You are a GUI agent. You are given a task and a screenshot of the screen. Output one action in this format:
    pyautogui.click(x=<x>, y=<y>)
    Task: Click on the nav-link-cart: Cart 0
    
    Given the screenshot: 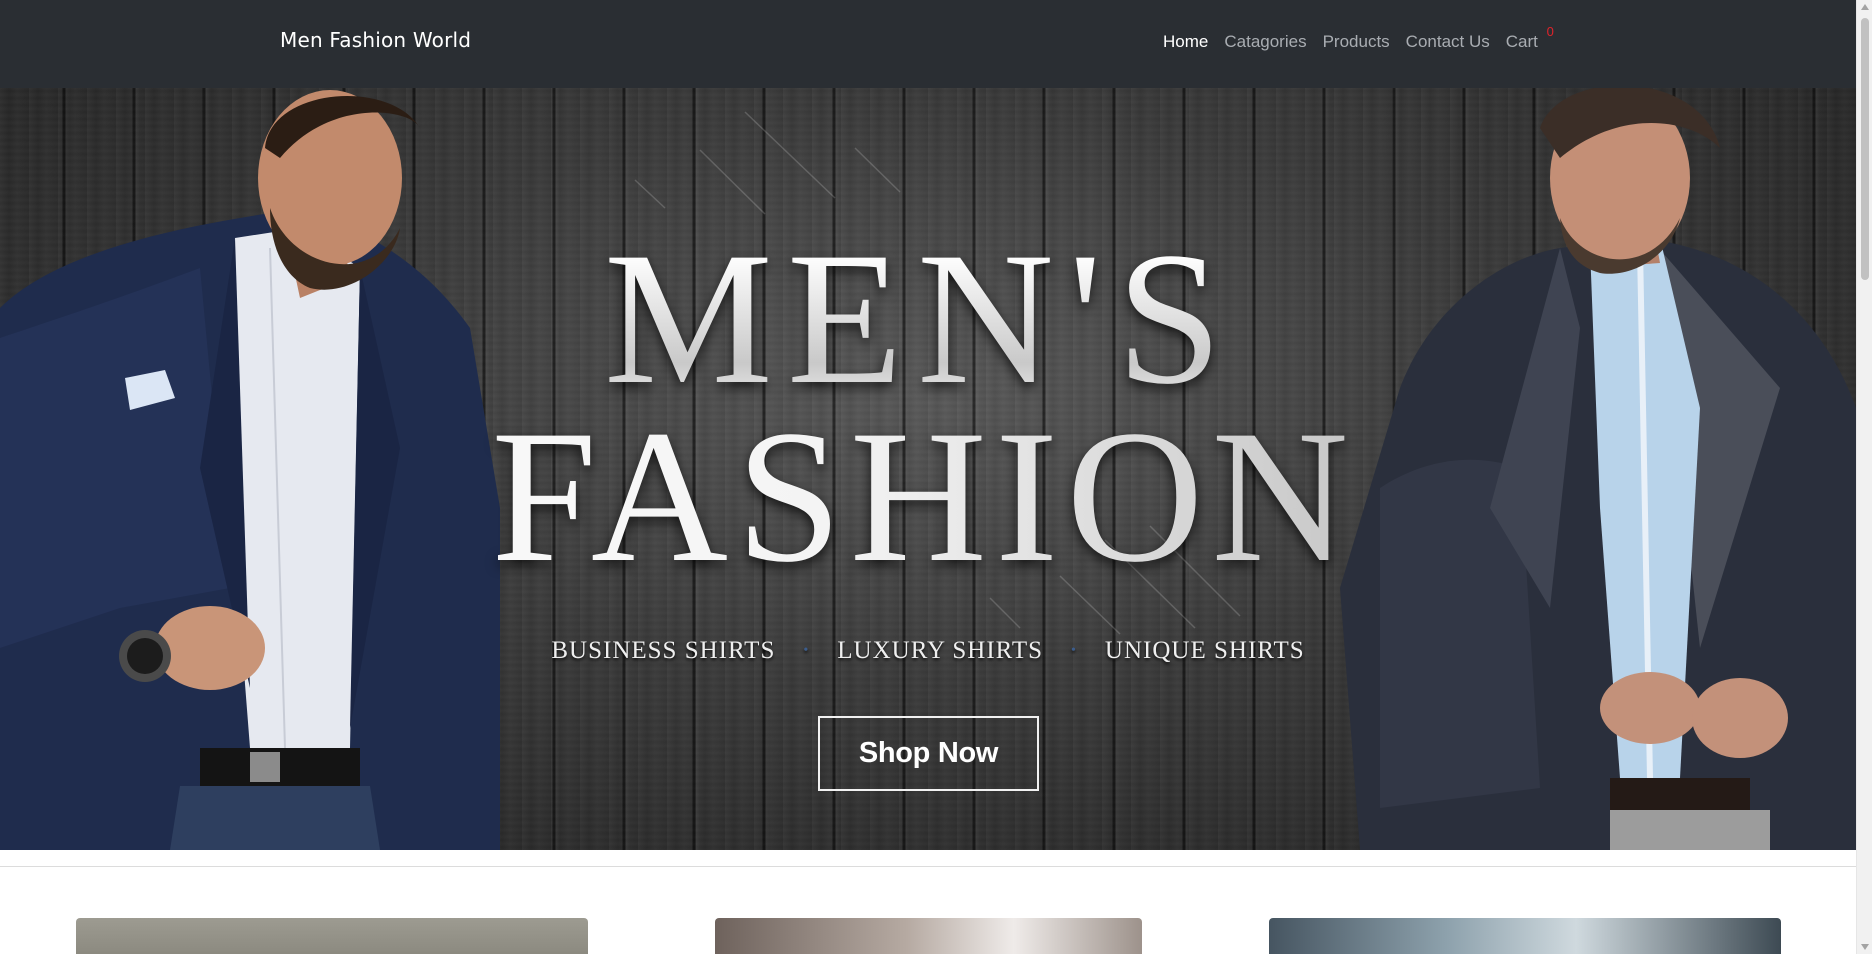 What is the action you would take?
    pyautogui.click(x=1529, y=38)
    